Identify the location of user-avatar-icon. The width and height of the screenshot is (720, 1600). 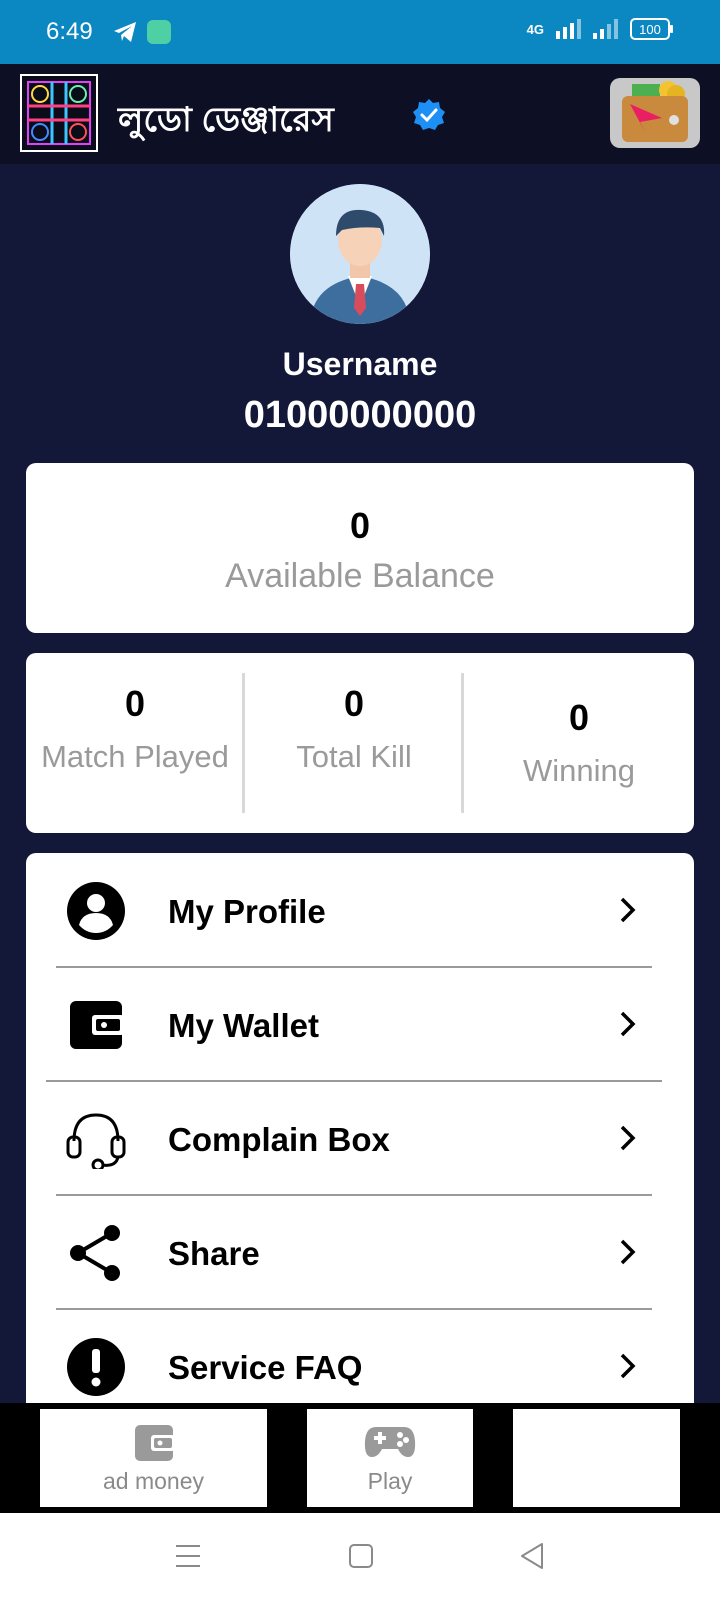
(360, 254).